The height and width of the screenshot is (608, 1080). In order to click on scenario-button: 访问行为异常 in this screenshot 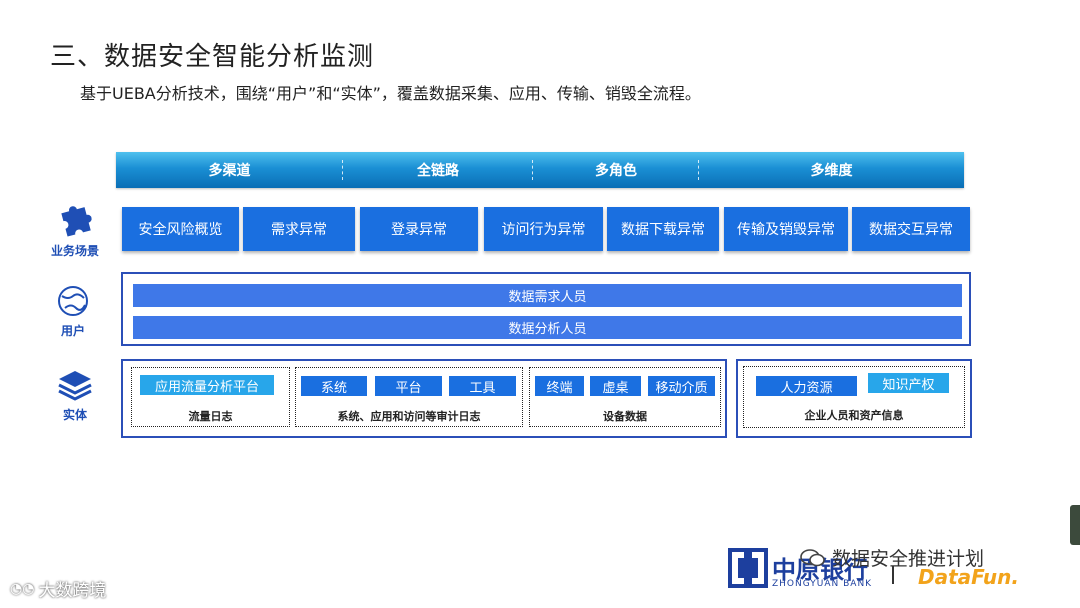, I will do `click(543, 229)`.